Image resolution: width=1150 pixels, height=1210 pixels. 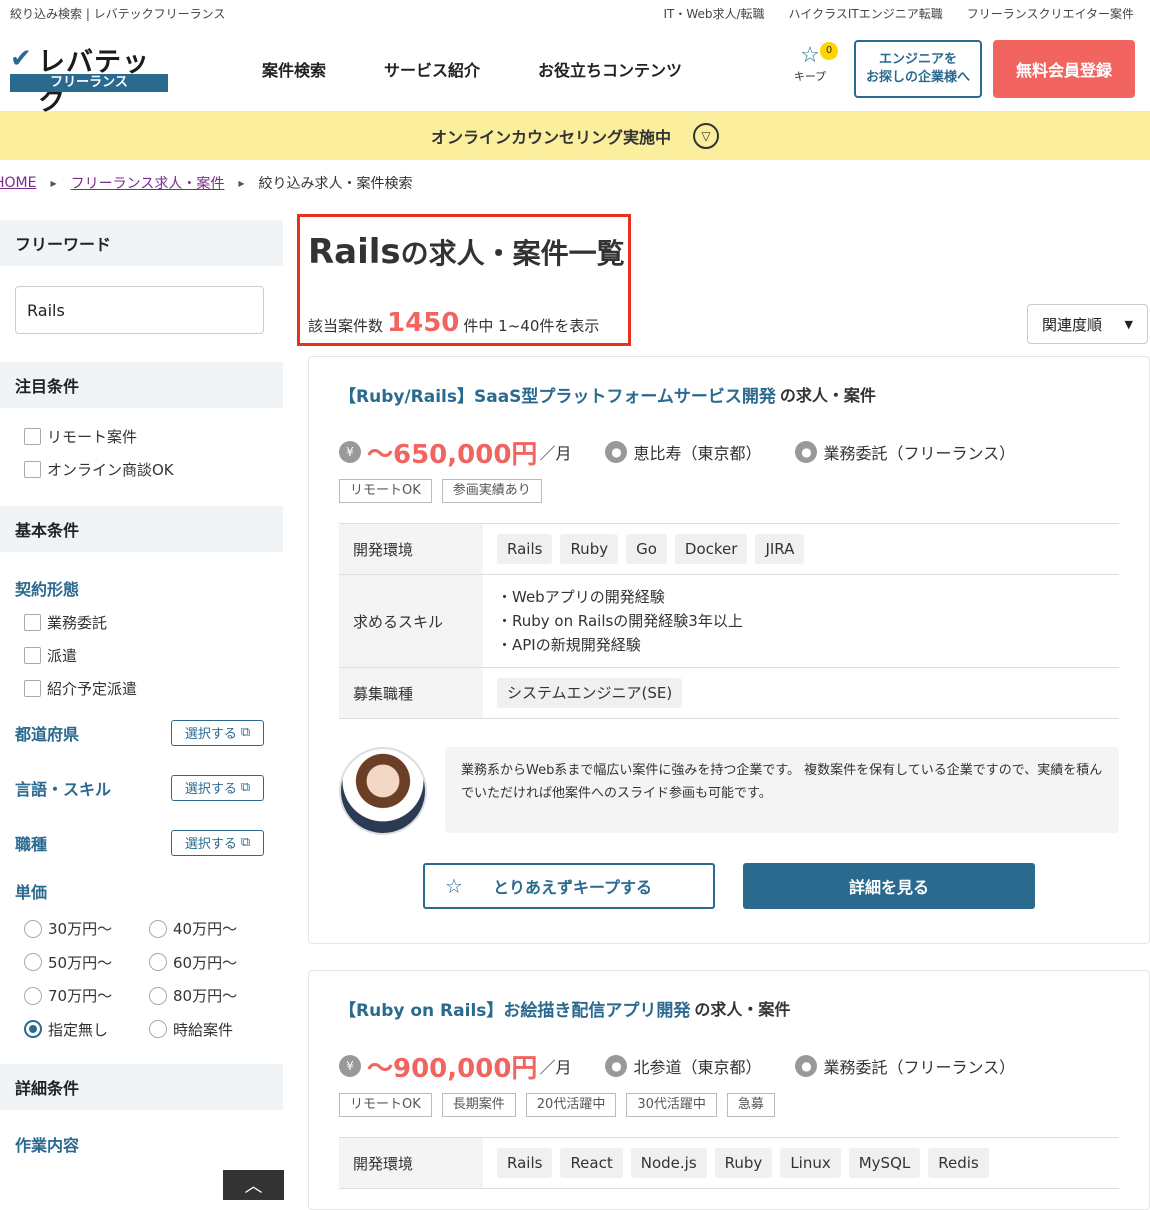 I want to click on checkbox-dispatch: 派遣, so click(x=141, y=655).